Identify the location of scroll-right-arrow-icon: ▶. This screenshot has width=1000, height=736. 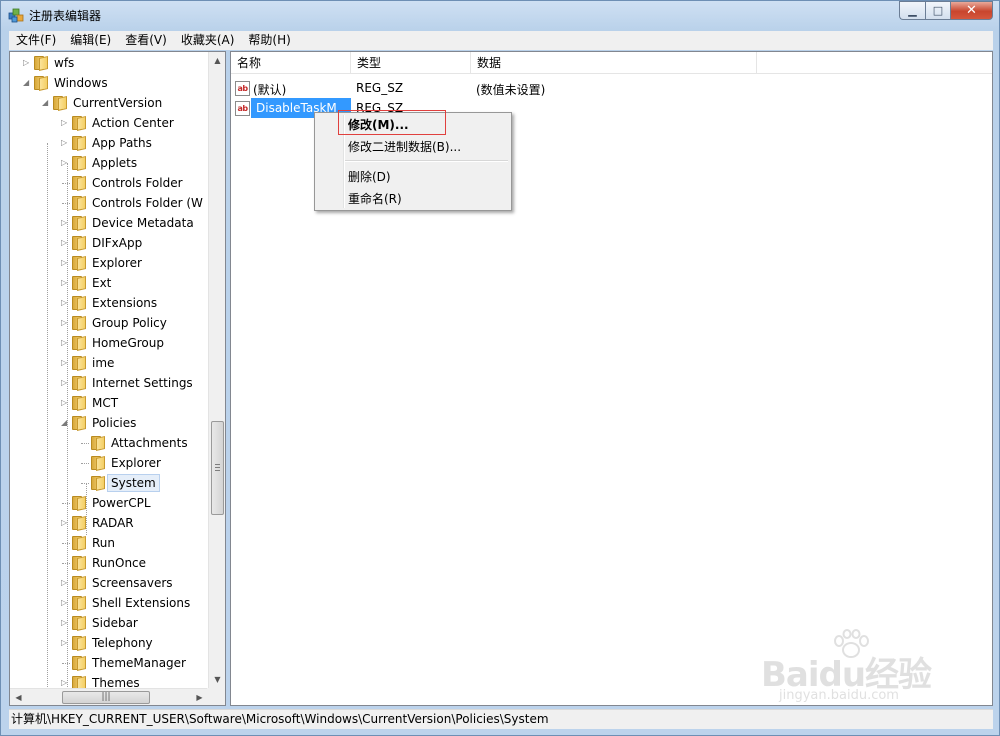
(199, 697).